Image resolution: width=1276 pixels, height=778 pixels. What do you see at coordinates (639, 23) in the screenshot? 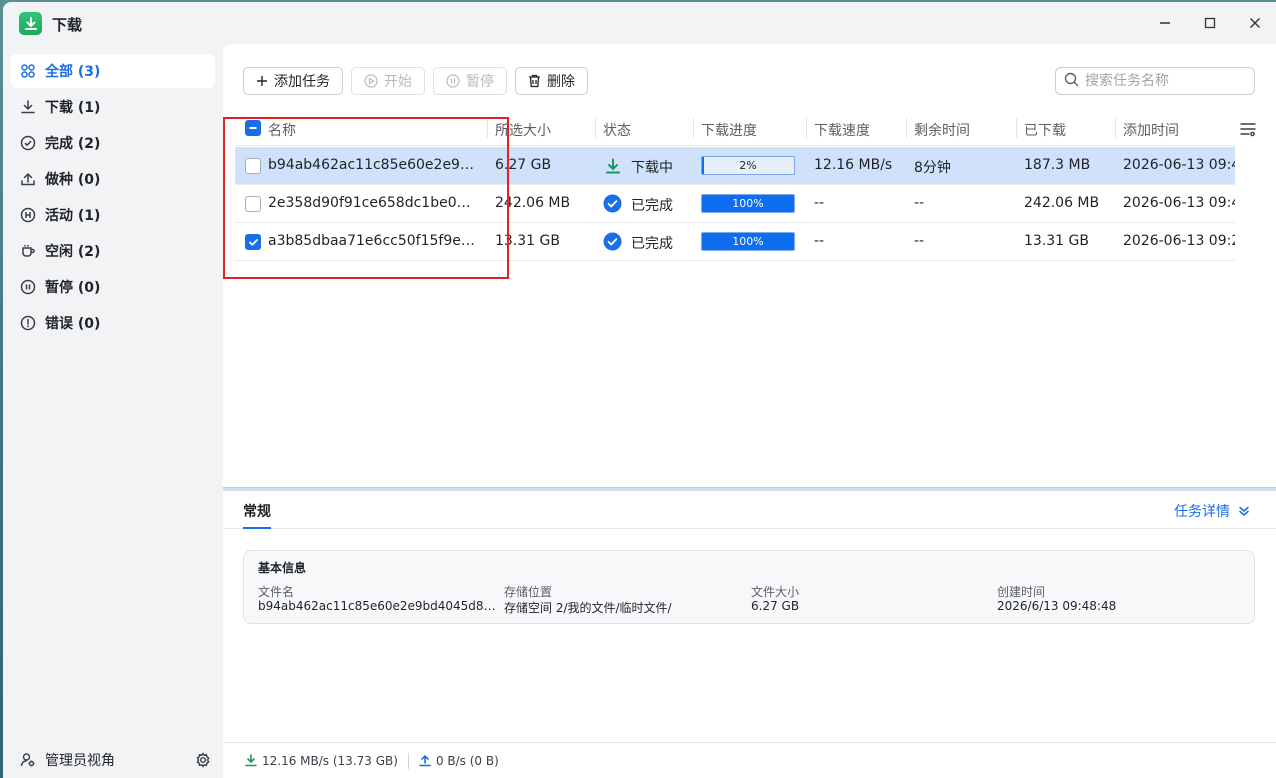
I see `title-bar: 下载` at bounding box center [639, 23].